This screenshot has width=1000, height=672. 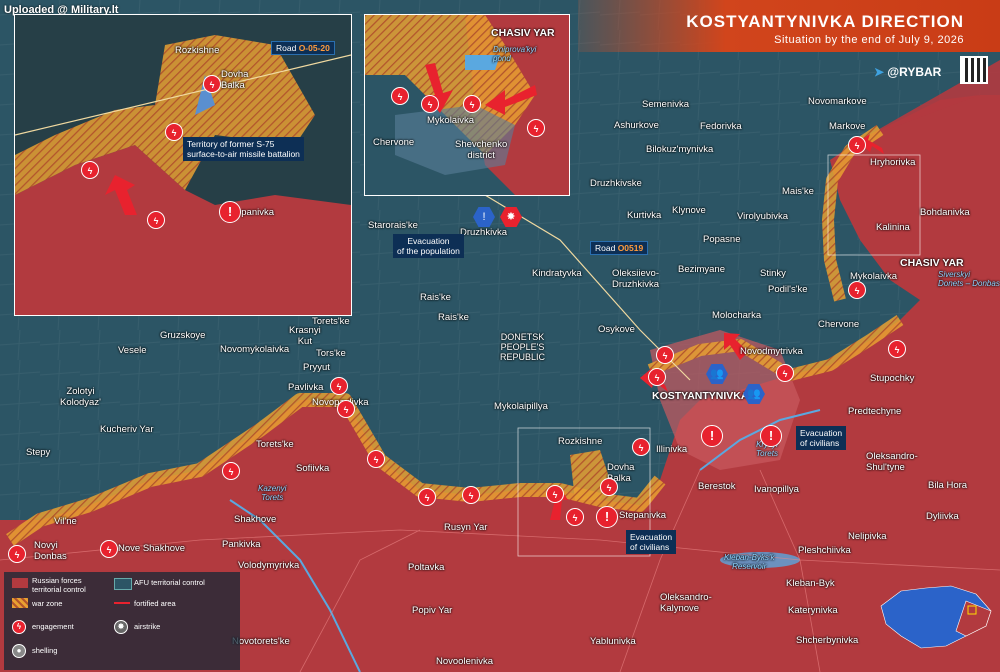 What do you see at coordinates (636, 125) in the screenshot?
I see `place-ashurkove: Ashurkove` at bounding box center [636, 125].